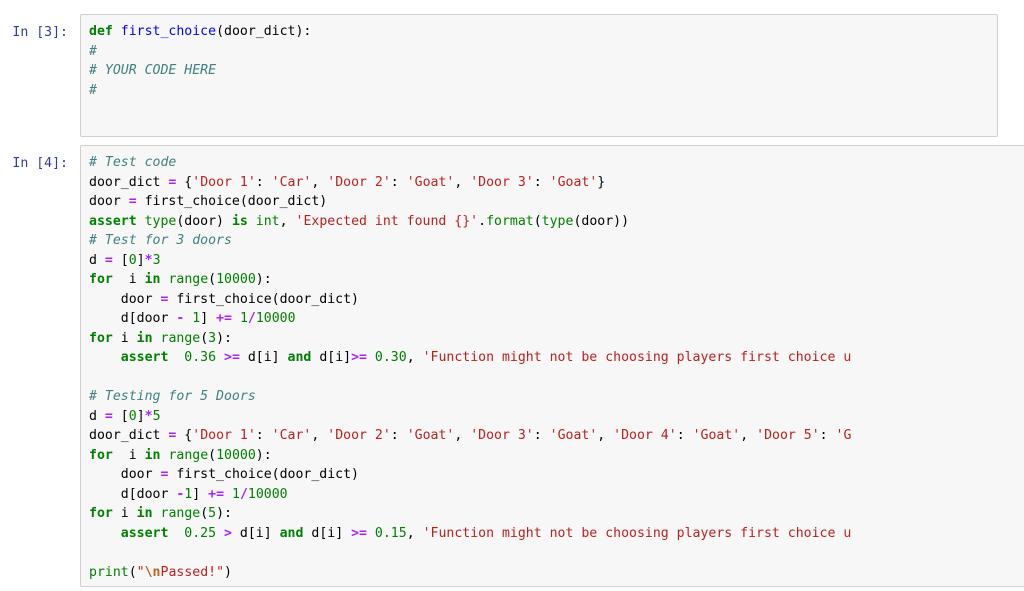  I want to click on code-token: {, so click(184, 435).